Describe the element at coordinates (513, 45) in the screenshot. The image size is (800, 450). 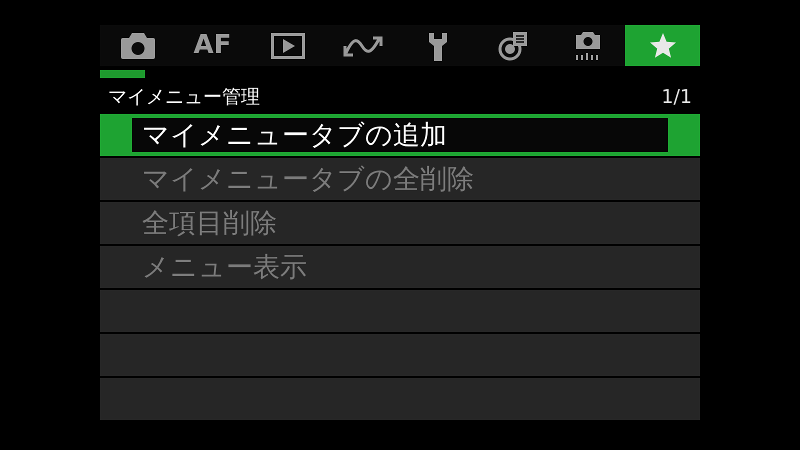
I see `pie-chart-icon` at that location.